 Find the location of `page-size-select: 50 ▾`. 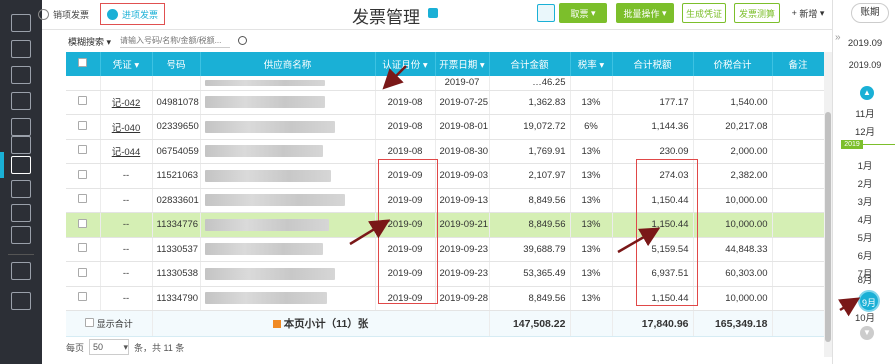

page-size-select: 50 ▾ is located at coordinates (109, 347).